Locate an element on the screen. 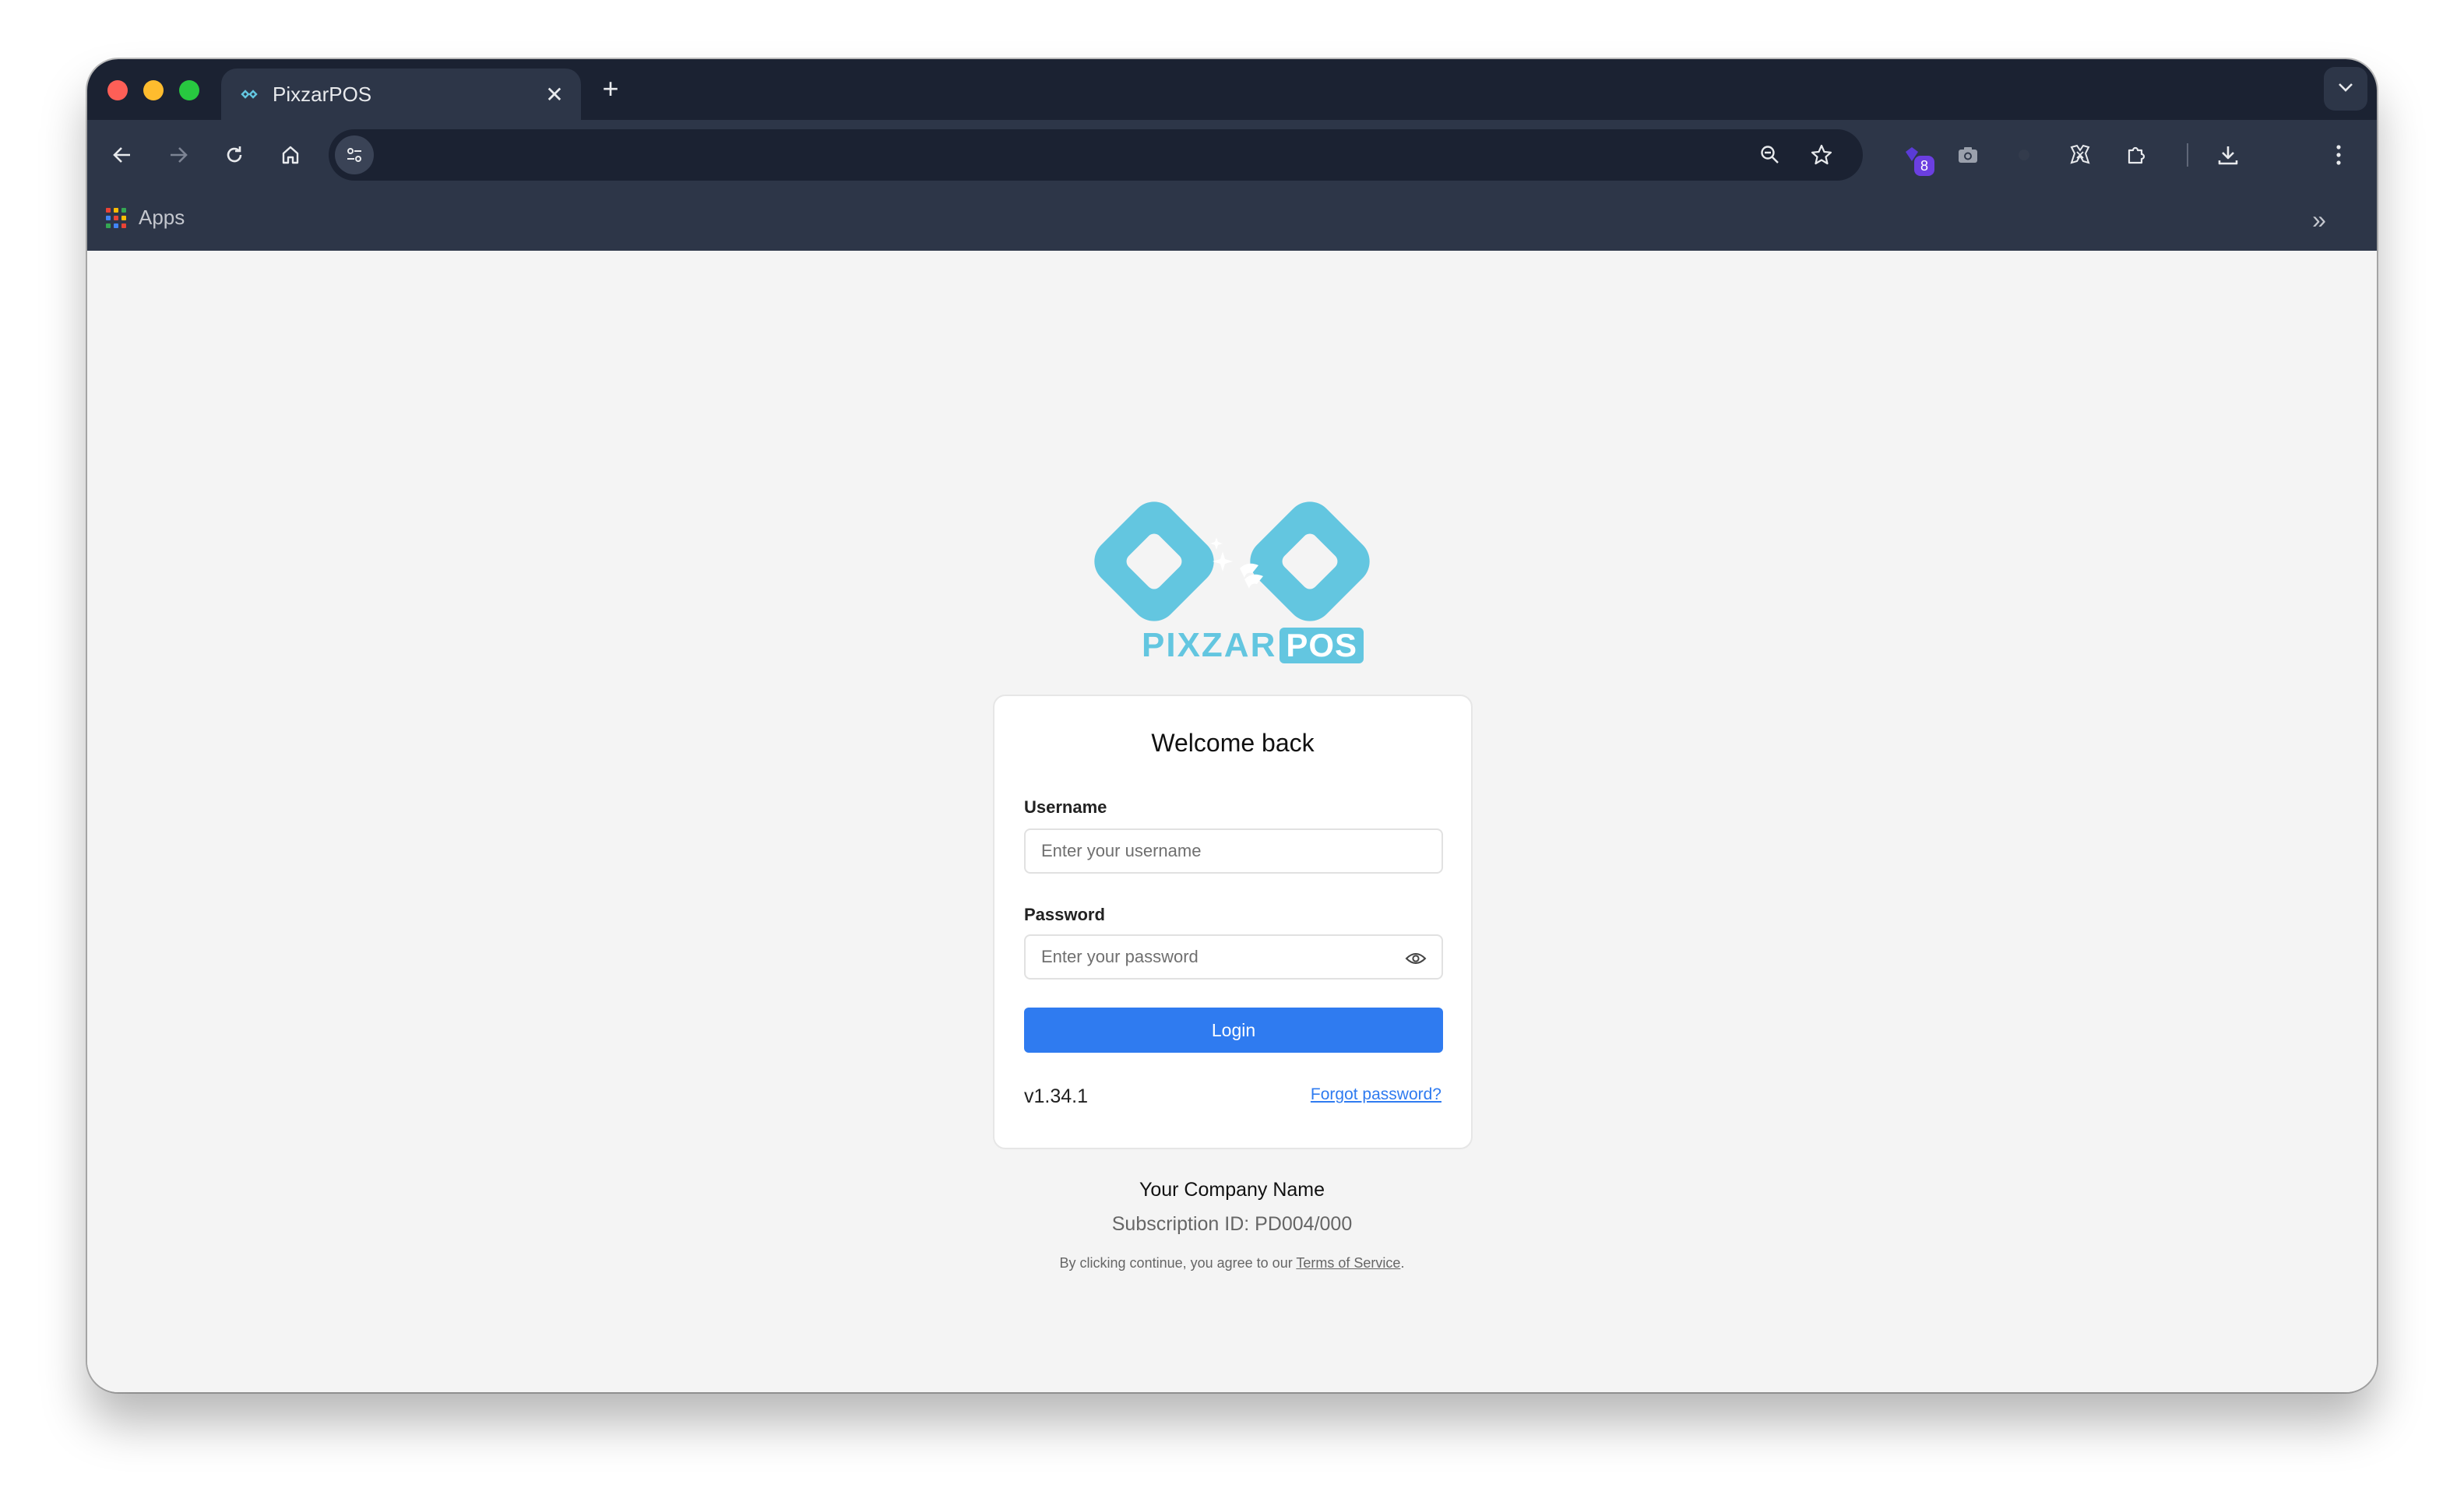 The image size is (2464, 1509). downloads-button is located at coordinates (2228, 154).